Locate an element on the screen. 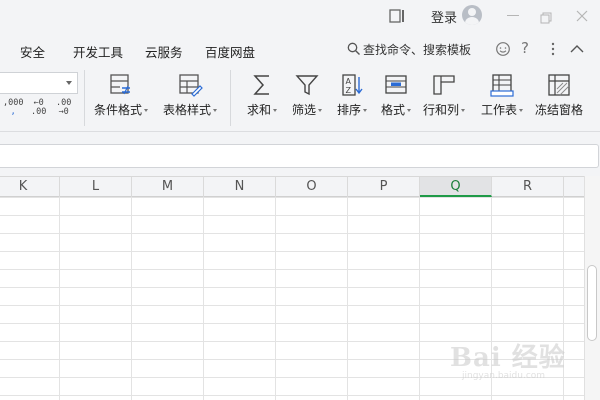  menu-bar: 安全 开发工具 云服务 百度网盘 查找命令、搜索模板 ? is located at coordinates (300, 49).